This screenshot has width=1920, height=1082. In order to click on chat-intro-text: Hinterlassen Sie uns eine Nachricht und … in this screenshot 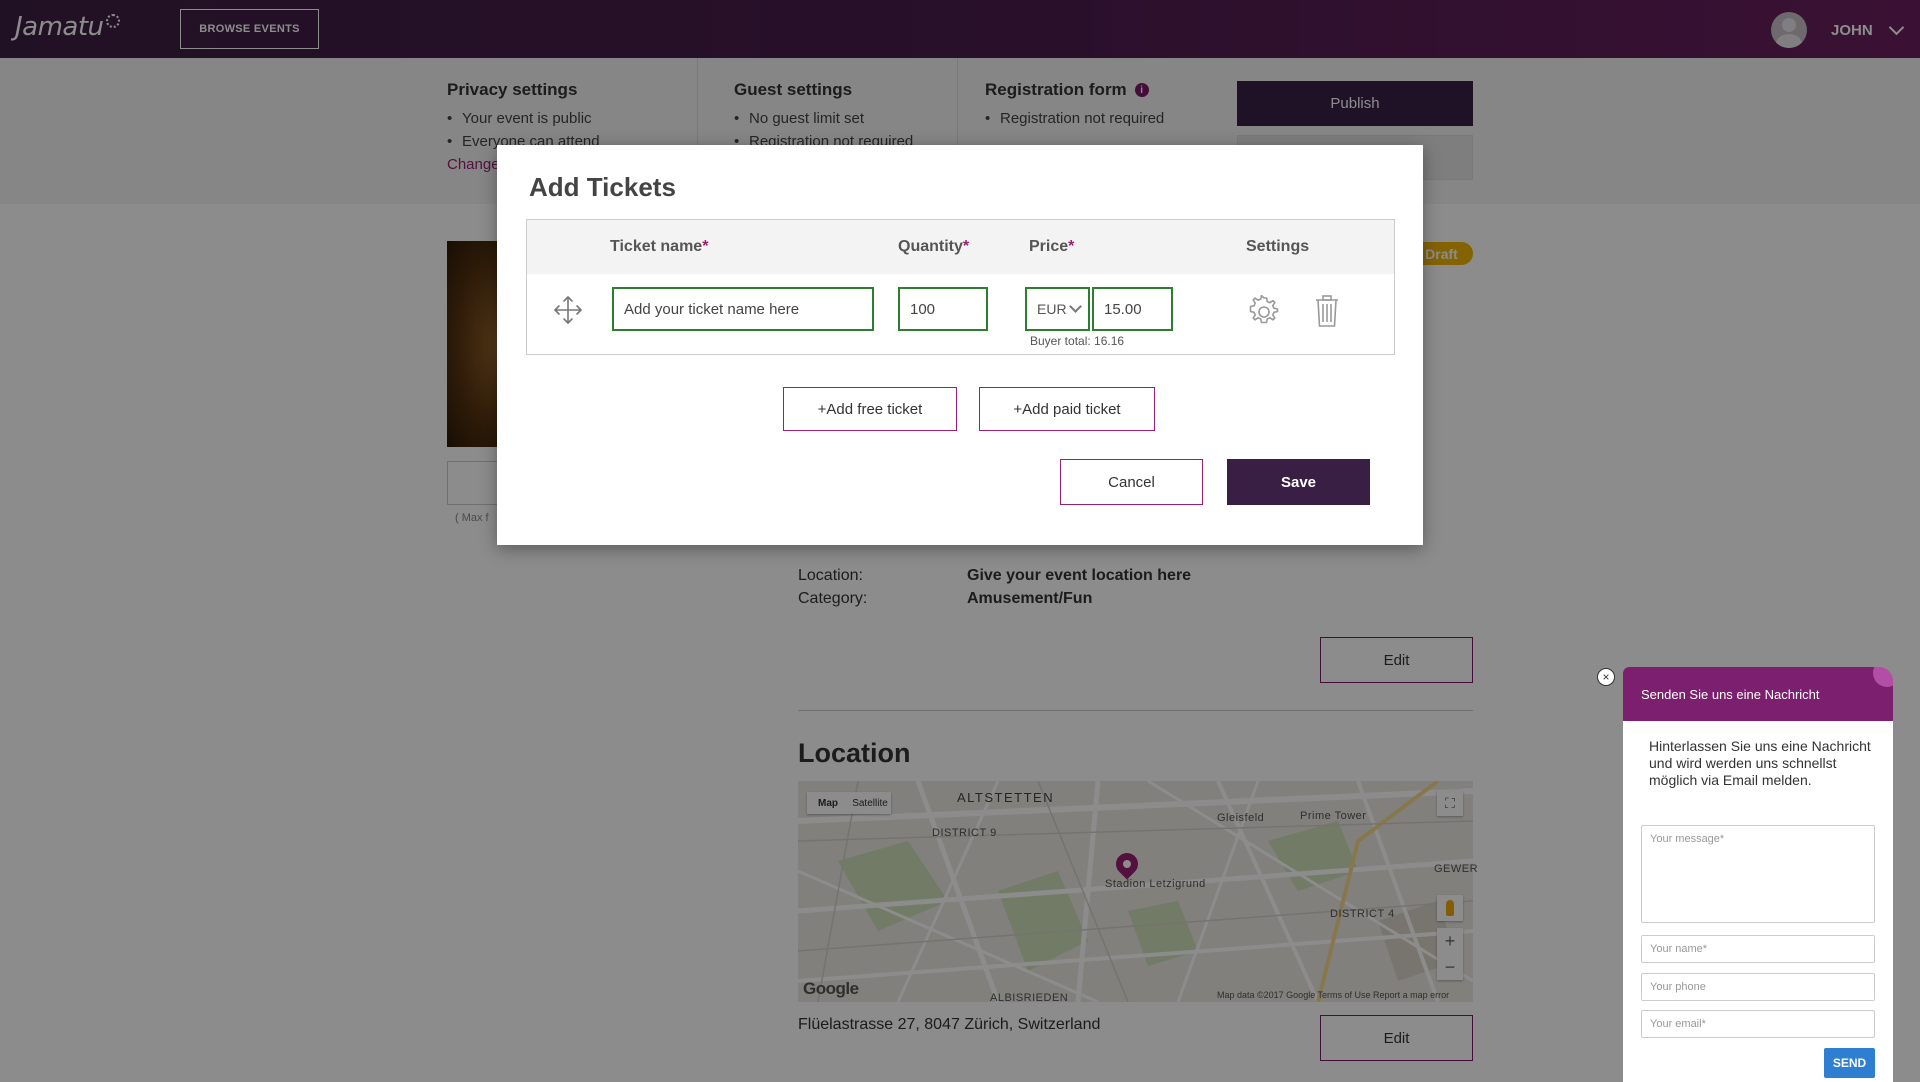, I will do `click(1760, 763)`.